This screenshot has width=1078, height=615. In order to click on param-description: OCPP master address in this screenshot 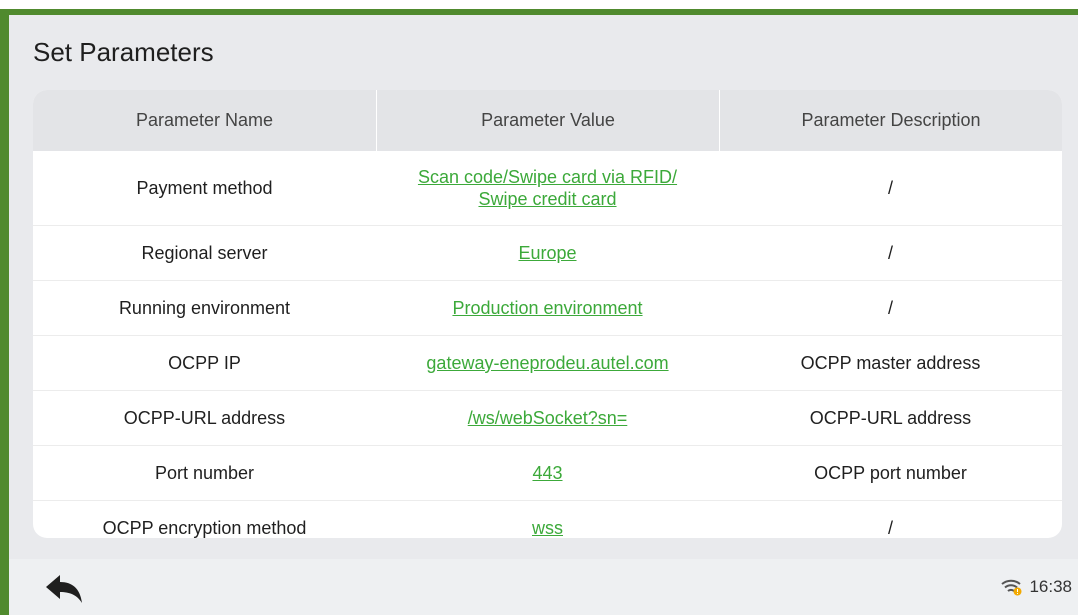, I will do `click(890, 363)`.